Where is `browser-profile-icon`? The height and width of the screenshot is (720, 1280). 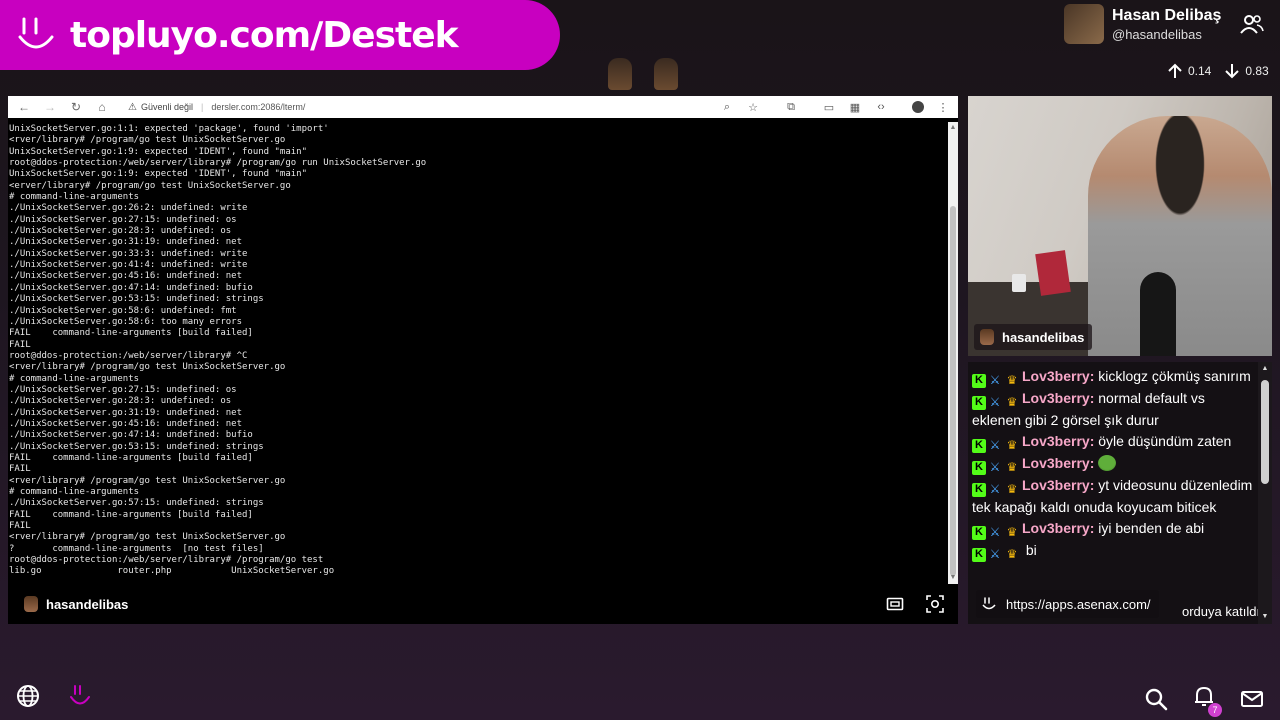 browser-profile-icon is located at coordinates (918, 107).